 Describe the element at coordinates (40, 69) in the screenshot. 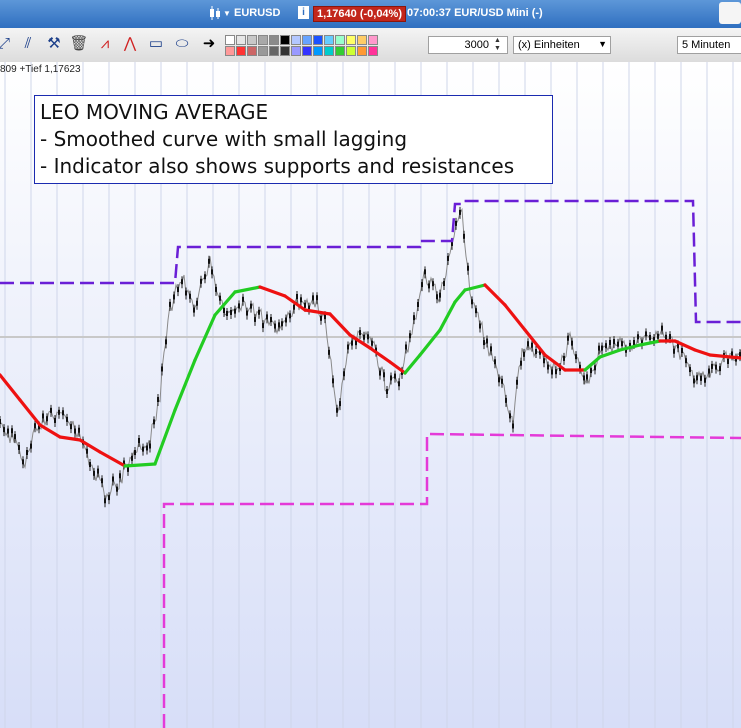

I see `chart-info-label: 809 +Tief 1,17623` at that location.